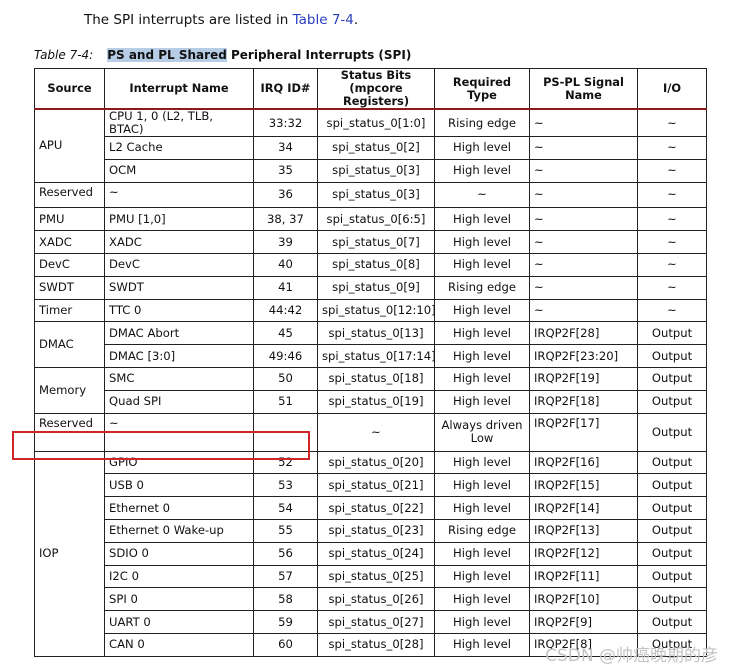  I want to click on status-bits-cell: spi_status_0[9], so click(376, 287).